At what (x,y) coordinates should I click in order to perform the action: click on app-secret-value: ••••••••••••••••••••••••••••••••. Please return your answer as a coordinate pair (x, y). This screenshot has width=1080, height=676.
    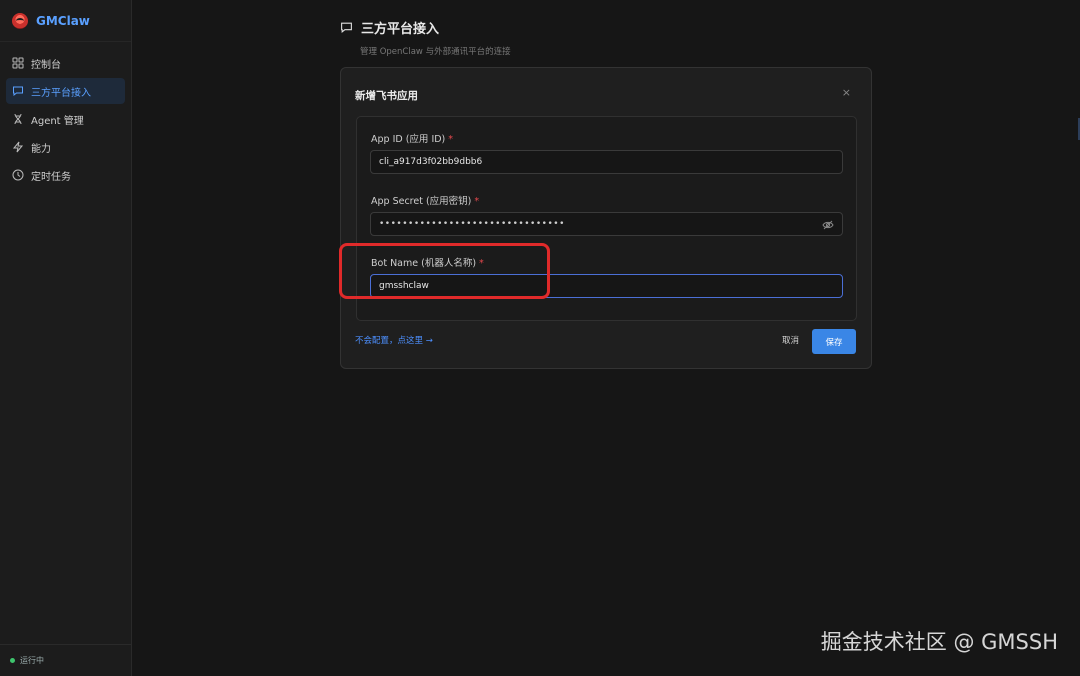
    Looking at the image, I should click on (472, 224).